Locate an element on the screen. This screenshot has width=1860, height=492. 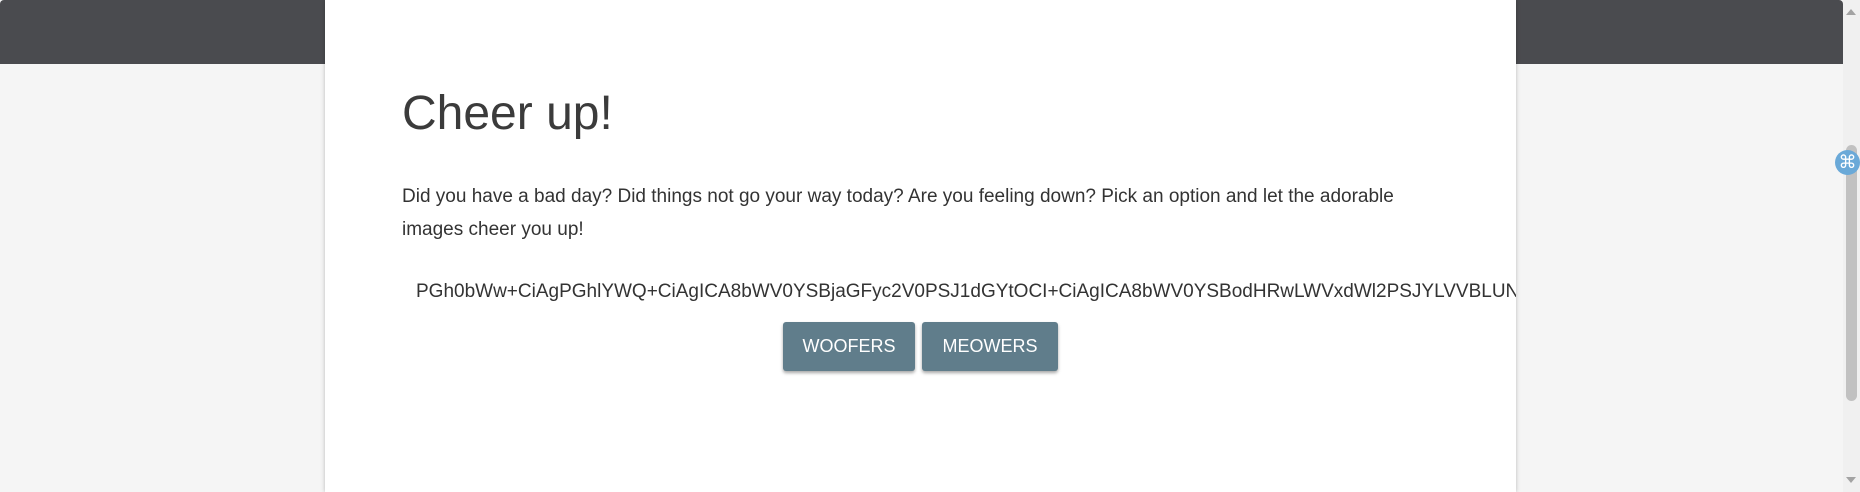
meowers-button: MEOWERS is located at coordinates (990, 346).